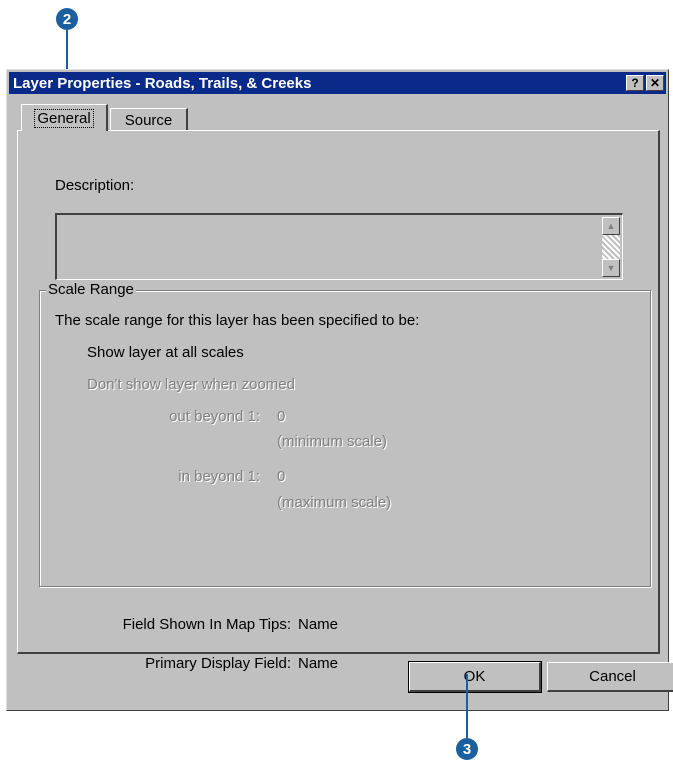  Describe the element at coordinates (318, 663) in the screenshot. I see `primary-display-value: Name` at that location.